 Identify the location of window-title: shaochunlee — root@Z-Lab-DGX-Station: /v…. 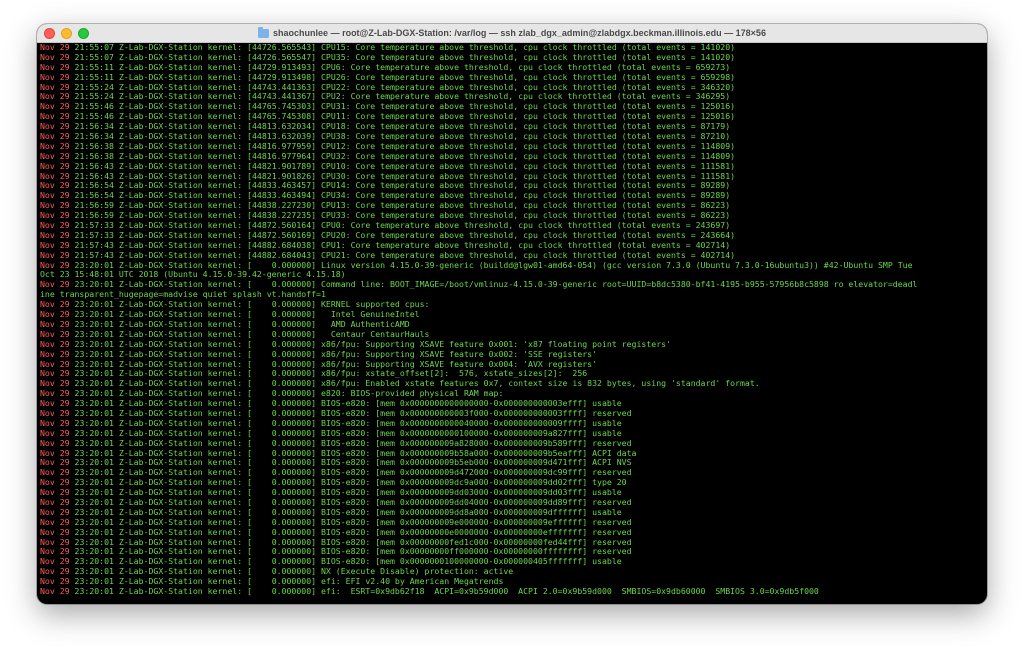
(519, 33).